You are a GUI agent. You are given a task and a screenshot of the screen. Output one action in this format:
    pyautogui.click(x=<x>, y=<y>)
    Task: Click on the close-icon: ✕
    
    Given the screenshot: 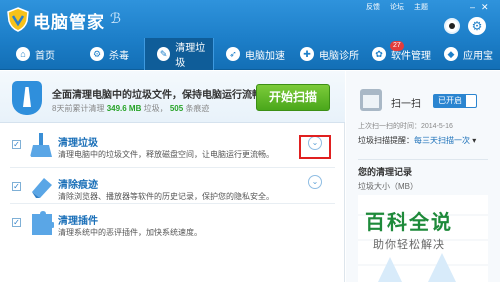 What is the action you would take?
    pyautogui.click(x=485, y=7)
    